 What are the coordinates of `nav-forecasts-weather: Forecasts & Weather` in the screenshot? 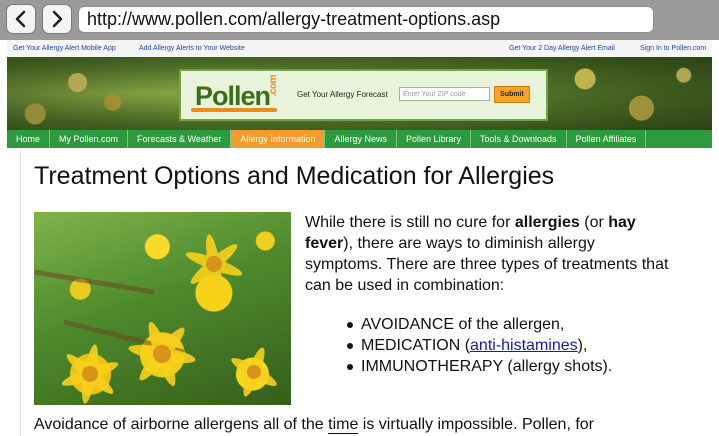 It's located at (180, 139).